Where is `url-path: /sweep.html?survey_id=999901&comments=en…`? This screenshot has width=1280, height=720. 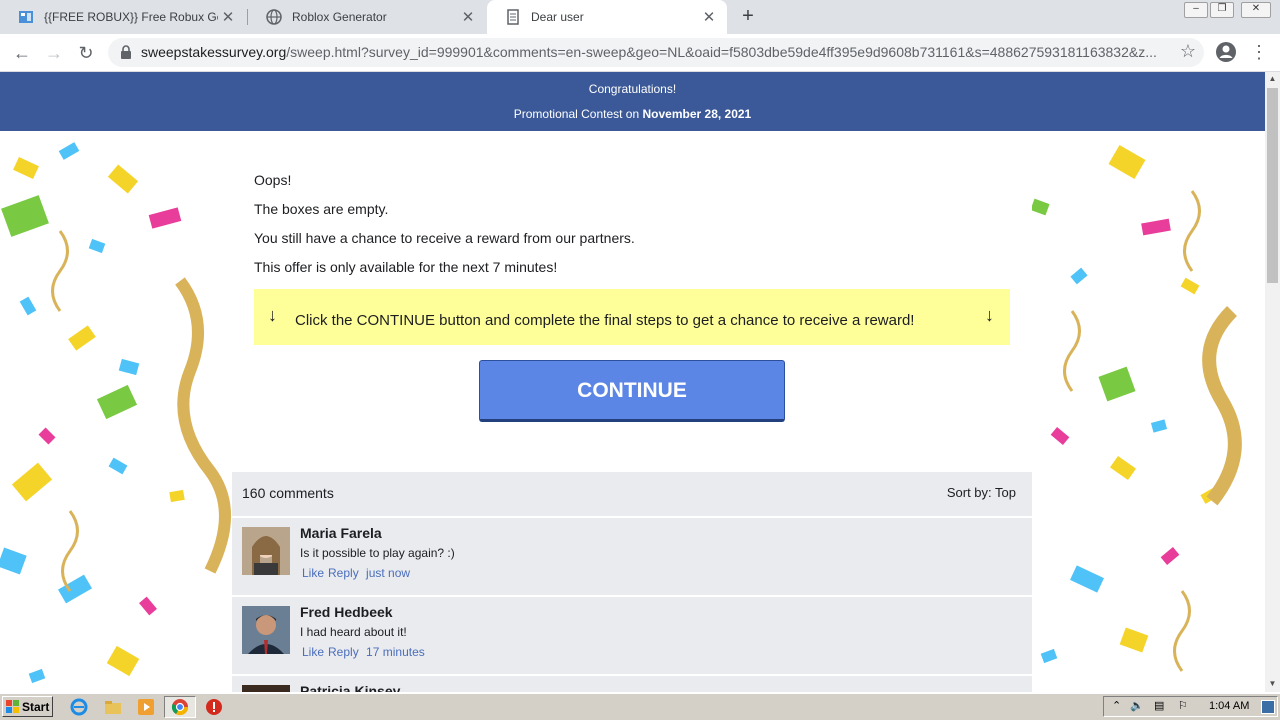
url-path: /sweep.html?survey_id=999901&comments=en… is located at coordinates (721, 52).